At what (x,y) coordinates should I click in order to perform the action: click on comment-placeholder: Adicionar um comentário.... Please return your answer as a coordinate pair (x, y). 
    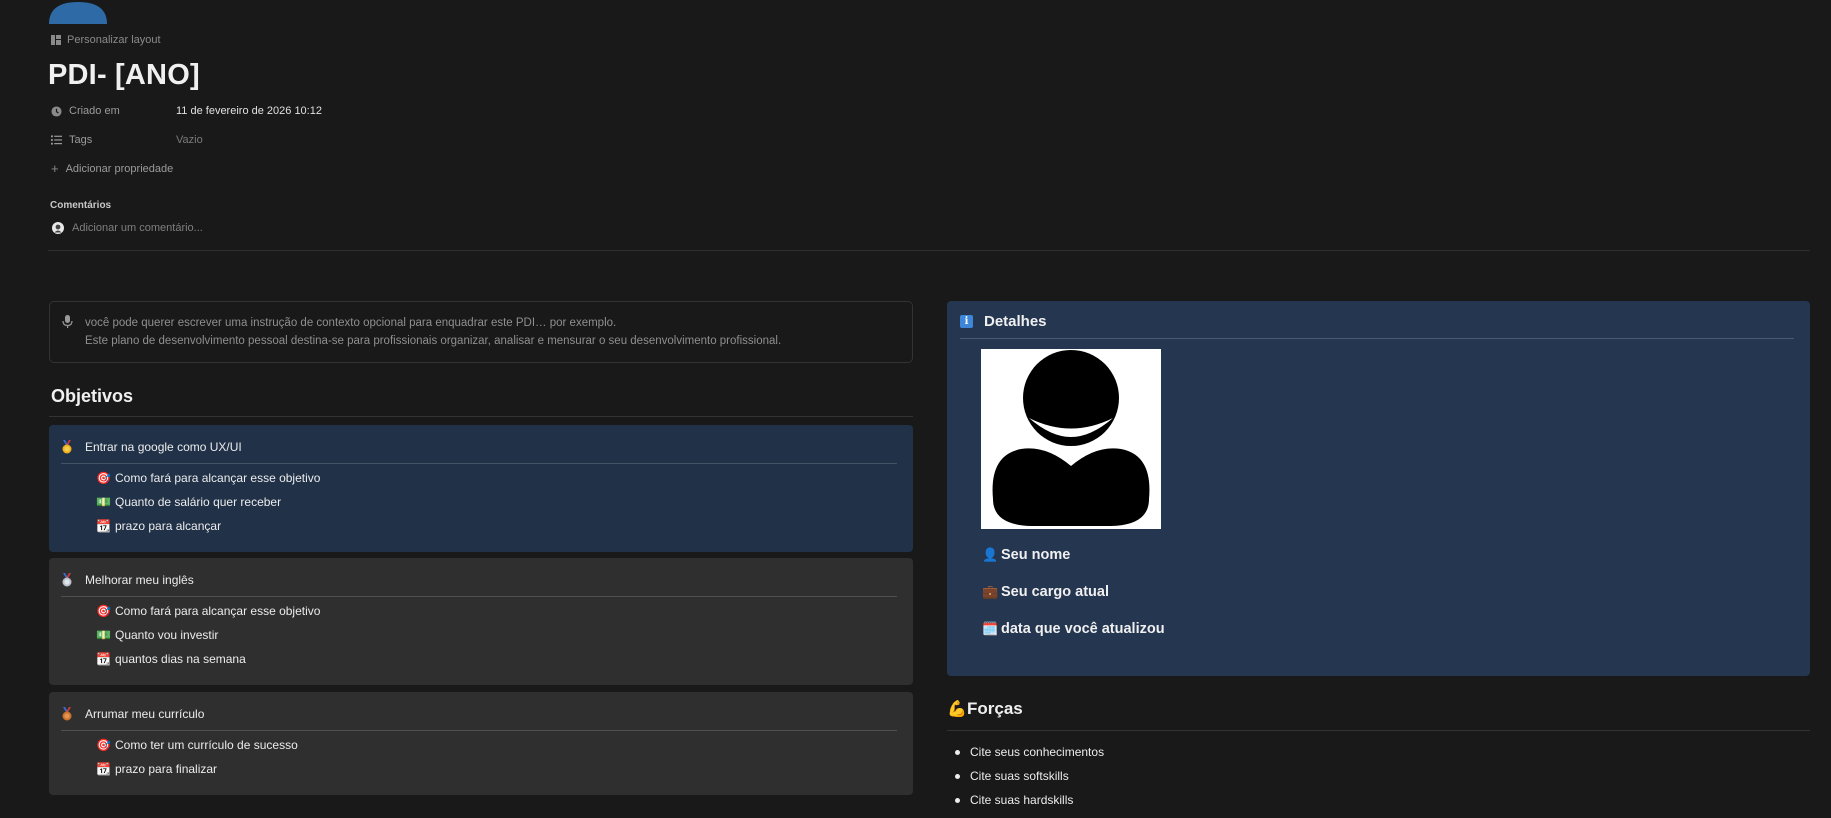
    Looking at the image, I should click on (137, 228).